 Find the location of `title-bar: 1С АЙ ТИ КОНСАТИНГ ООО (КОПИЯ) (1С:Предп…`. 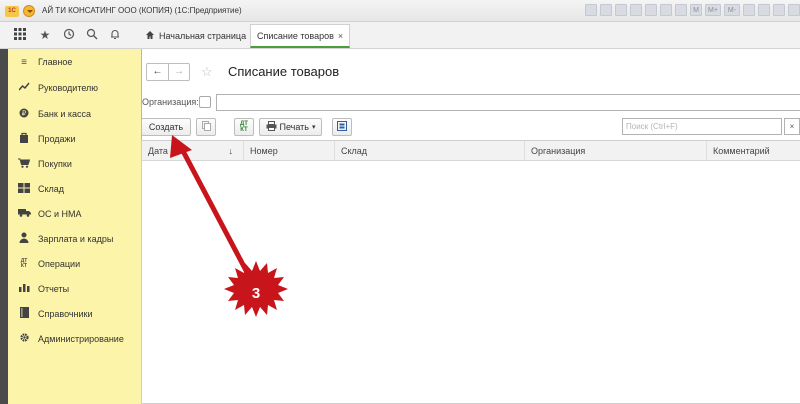

title-bar: 1С АЙ ТИ КОНСАТИНГ ООО (КОПИЯ) (1С:Предп… is located at coordinates (400, 11).